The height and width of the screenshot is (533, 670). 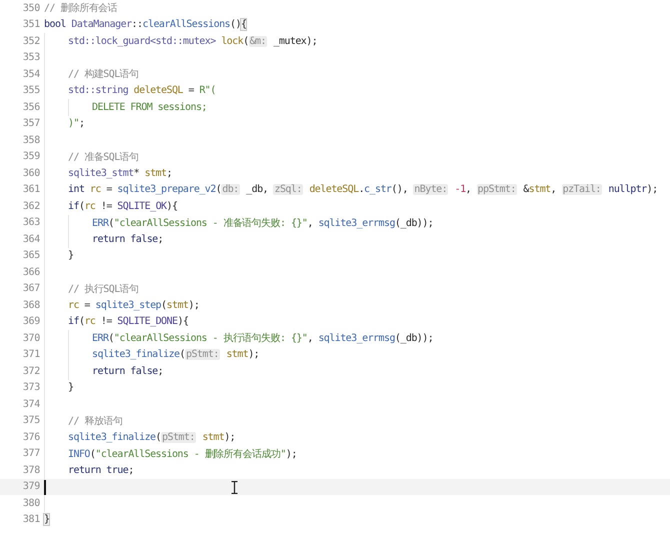 I want to click on code-line: ERR("clearAllSessions - 准备语句失败: {}", sqlite3_errmsg(_db));, so click(x=263, y=223).